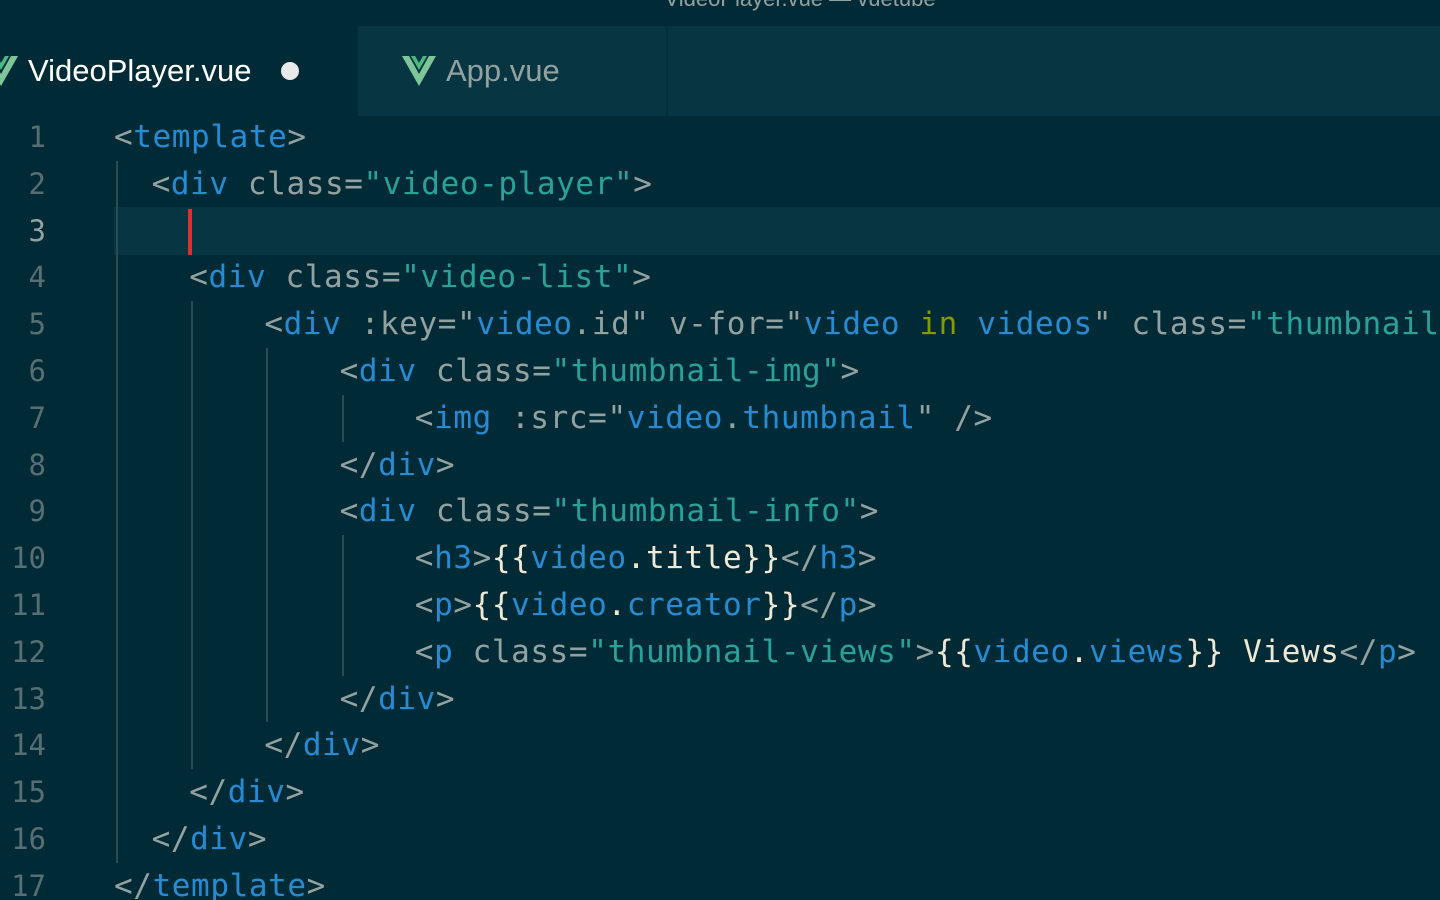  I want to click on line-number: 10, so click(23, 558).